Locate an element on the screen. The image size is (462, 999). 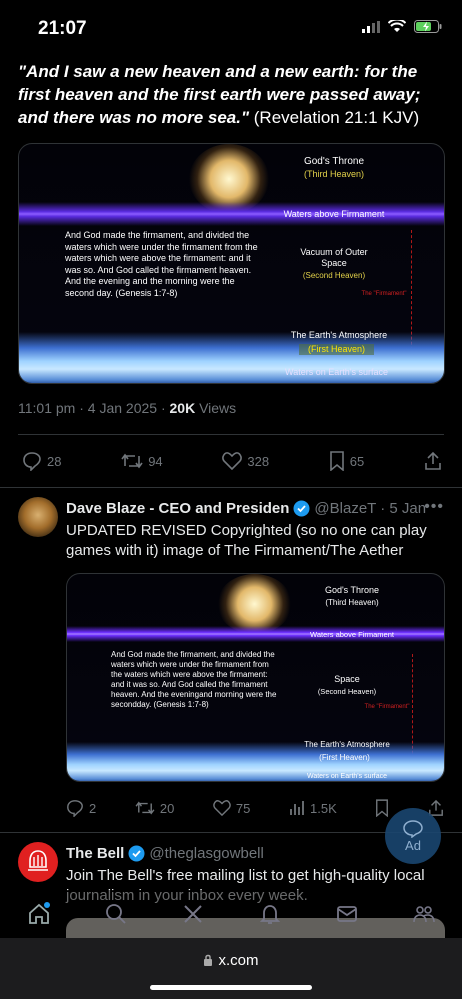
ad-label: Ad is located at coordinates (413, 845).